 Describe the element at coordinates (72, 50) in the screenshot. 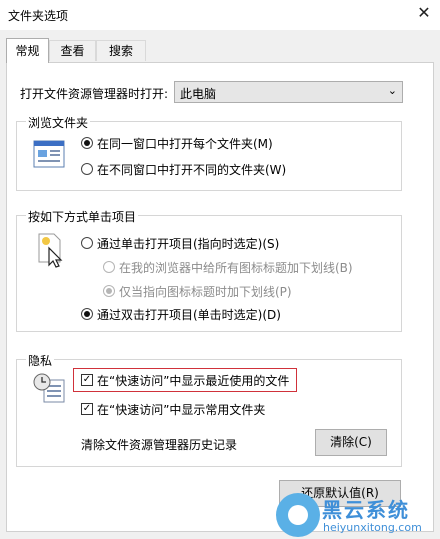

I see `tab-view: 查看` at that location.